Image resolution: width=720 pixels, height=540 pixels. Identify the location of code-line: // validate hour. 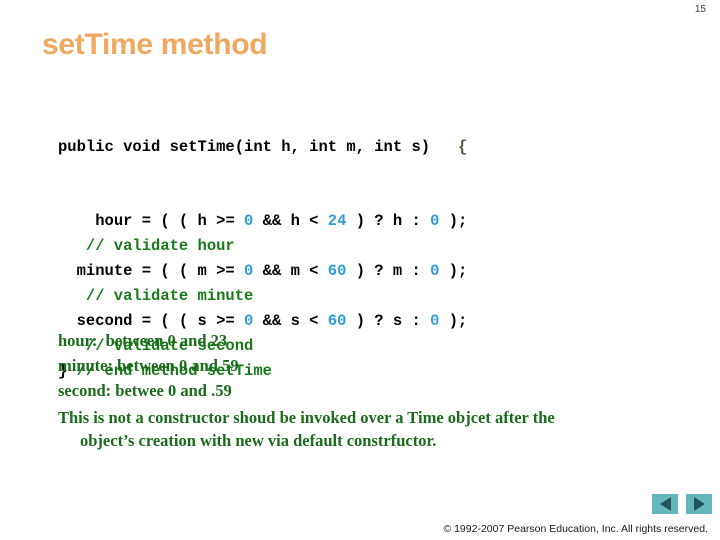
(262, 246).